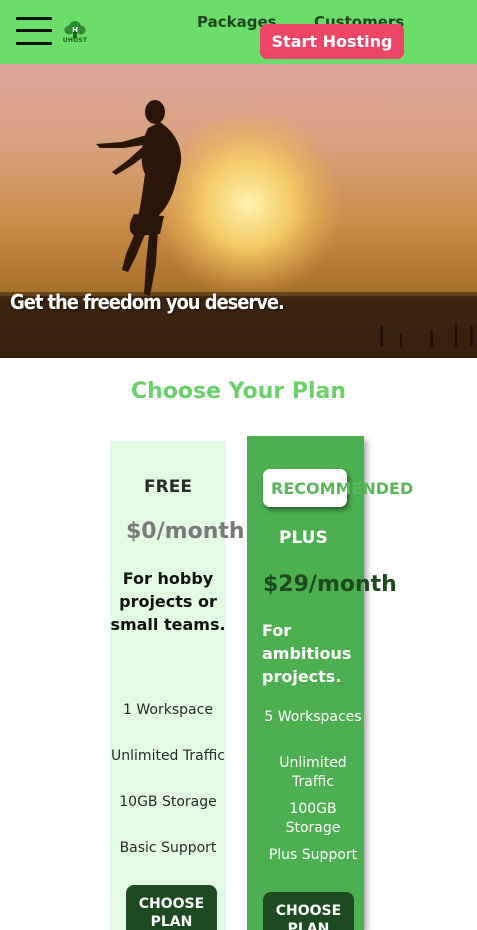  Describe the element at coordinates (75, 40) in the screenshot. I see `brand-logo-text: UHOST` at that location.